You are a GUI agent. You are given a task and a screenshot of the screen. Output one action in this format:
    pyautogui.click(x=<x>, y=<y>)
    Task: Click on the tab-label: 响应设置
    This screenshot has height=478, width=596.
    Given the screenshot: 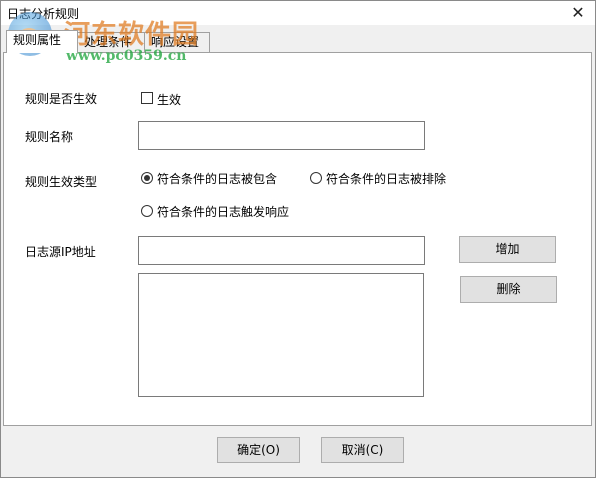 What is the action you would take?
    pyautogui.click(x=175, y=42)
    